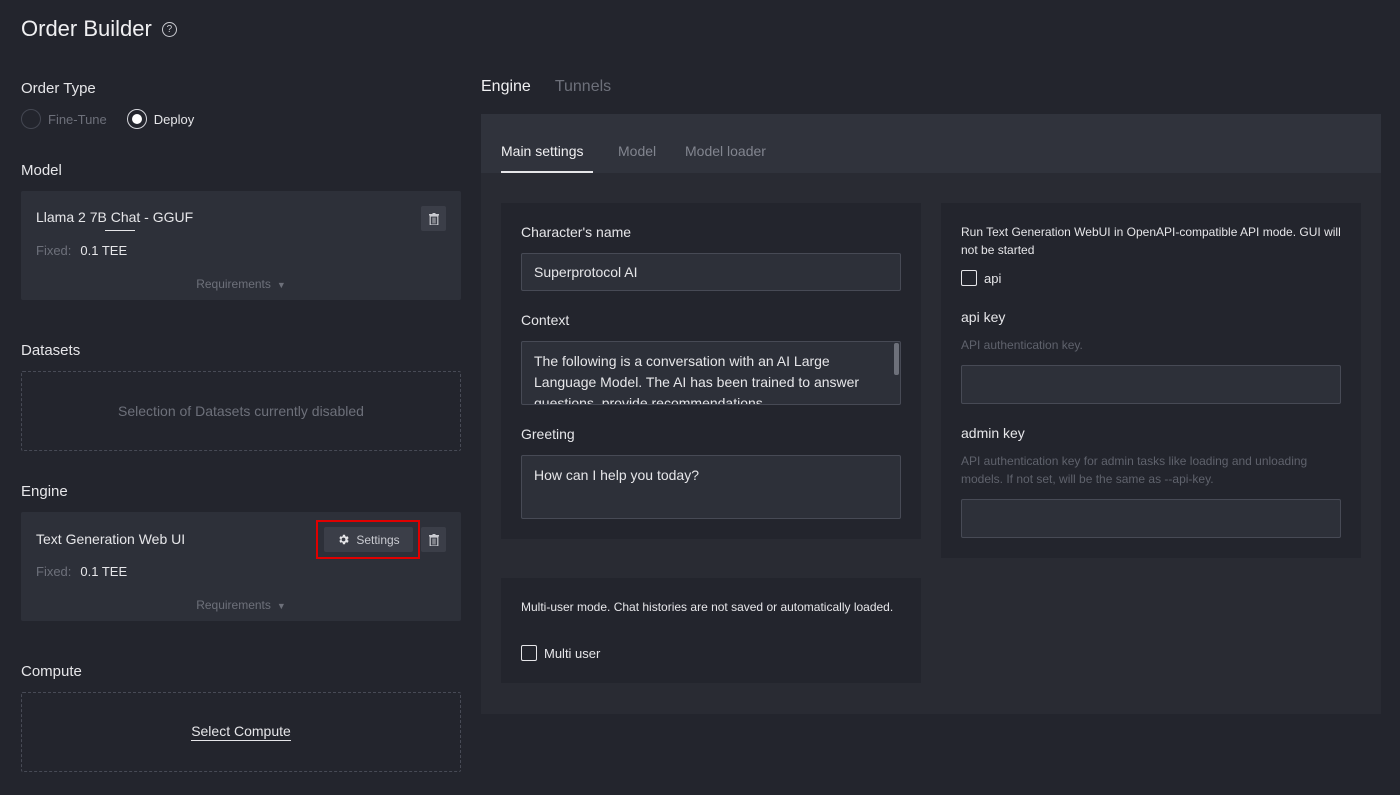 Image resolution: width=1400 pixels, height=795 pixels. Describe the element at coordinates (233, 284) in the screenshot. I see `model-requirements-label: Requirements` at that location.